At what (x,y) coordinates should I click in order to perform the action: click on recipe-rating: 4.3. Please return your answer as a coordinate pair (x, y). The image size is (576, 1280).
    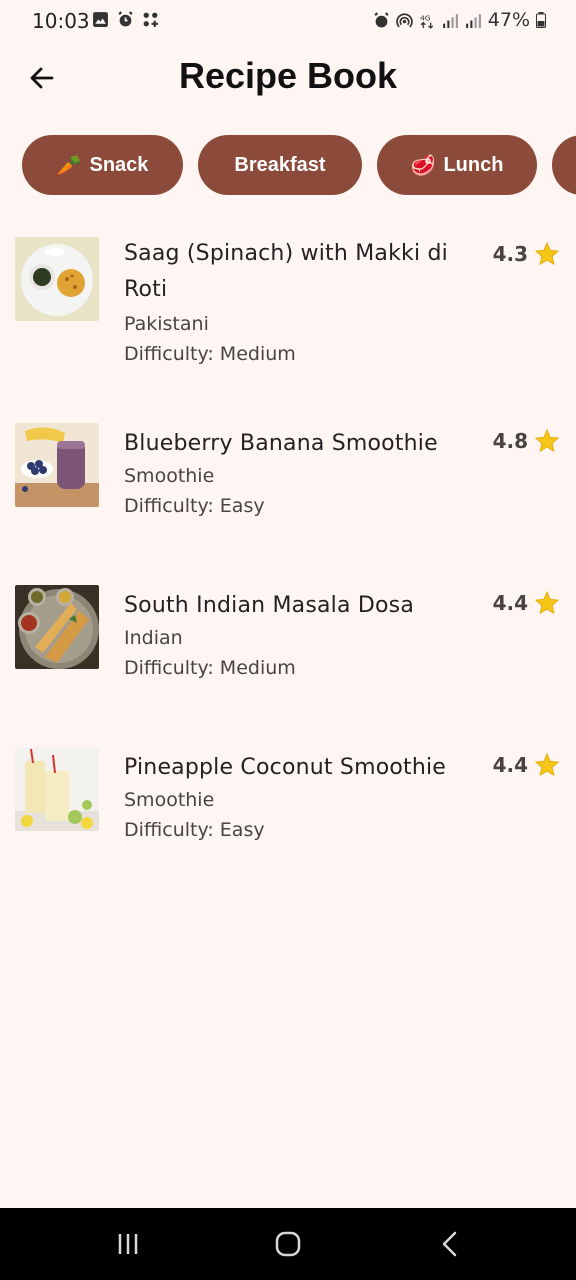
    Looking at the image, I should click on (526, 254).